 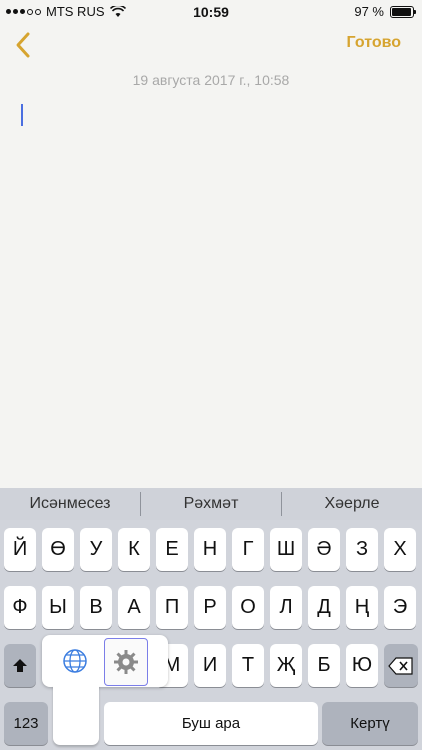 I want to click on key: А, so click(x=134, y=607).